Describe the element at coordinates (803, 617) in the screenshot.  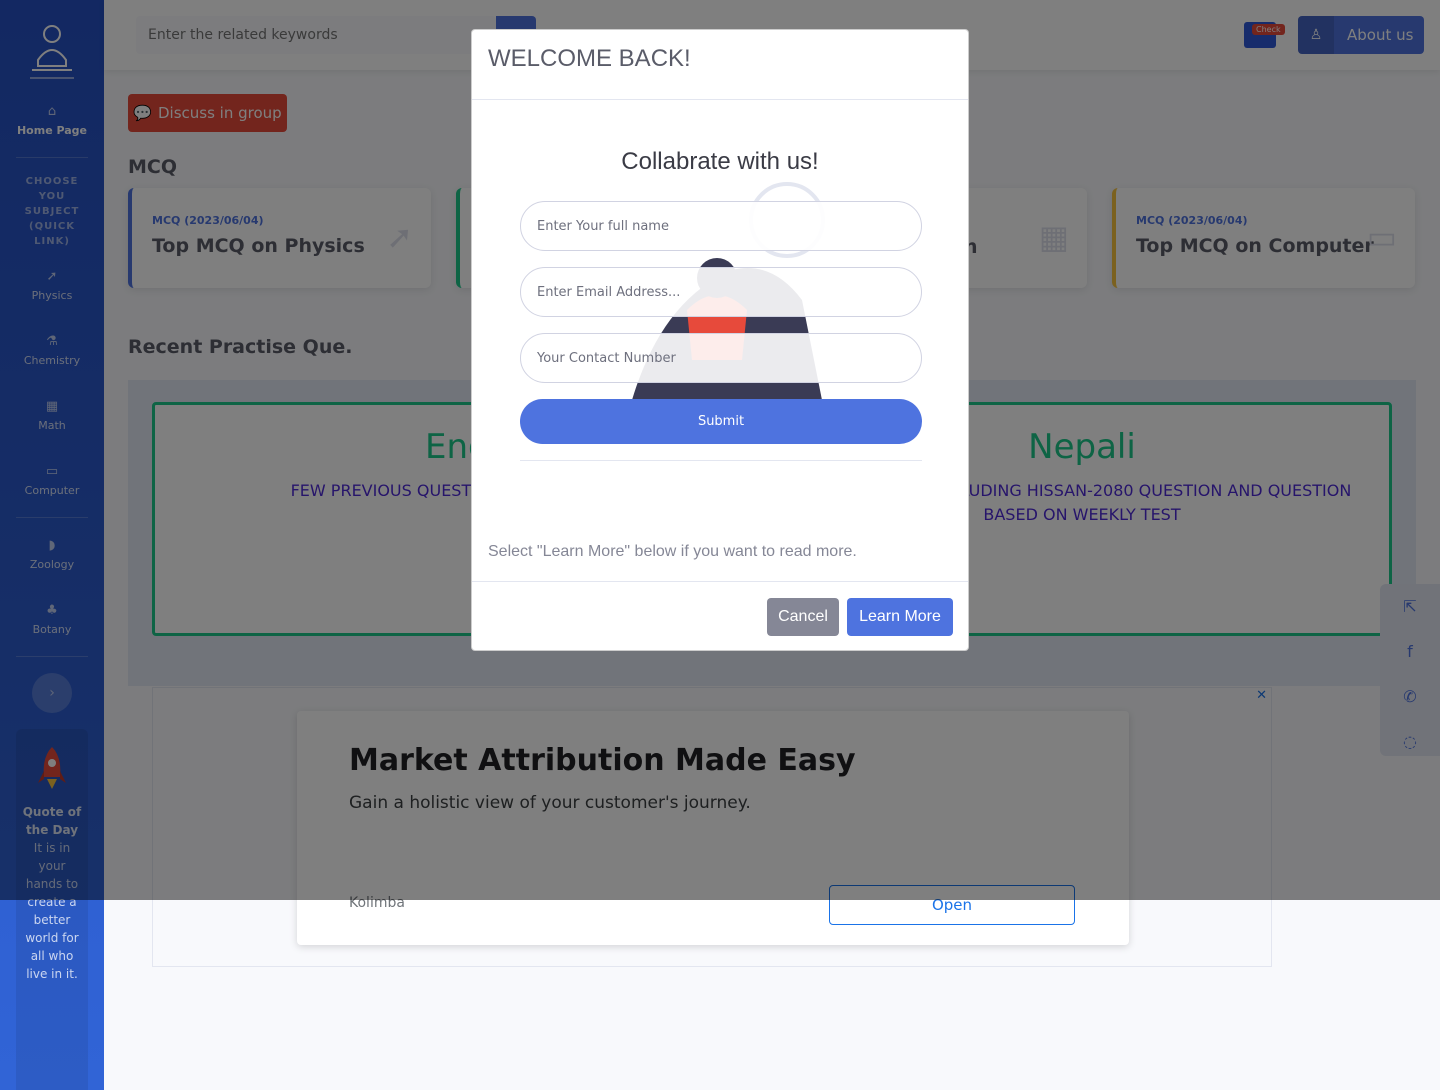
I see `cancel-button: Cancel` at that location.